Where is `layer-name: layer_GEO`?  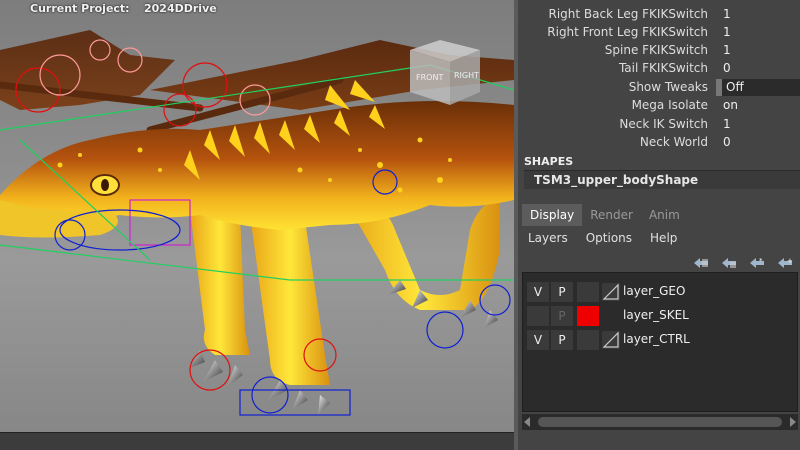 layer-name: layer_GEO is located at coordinates (654, 291).